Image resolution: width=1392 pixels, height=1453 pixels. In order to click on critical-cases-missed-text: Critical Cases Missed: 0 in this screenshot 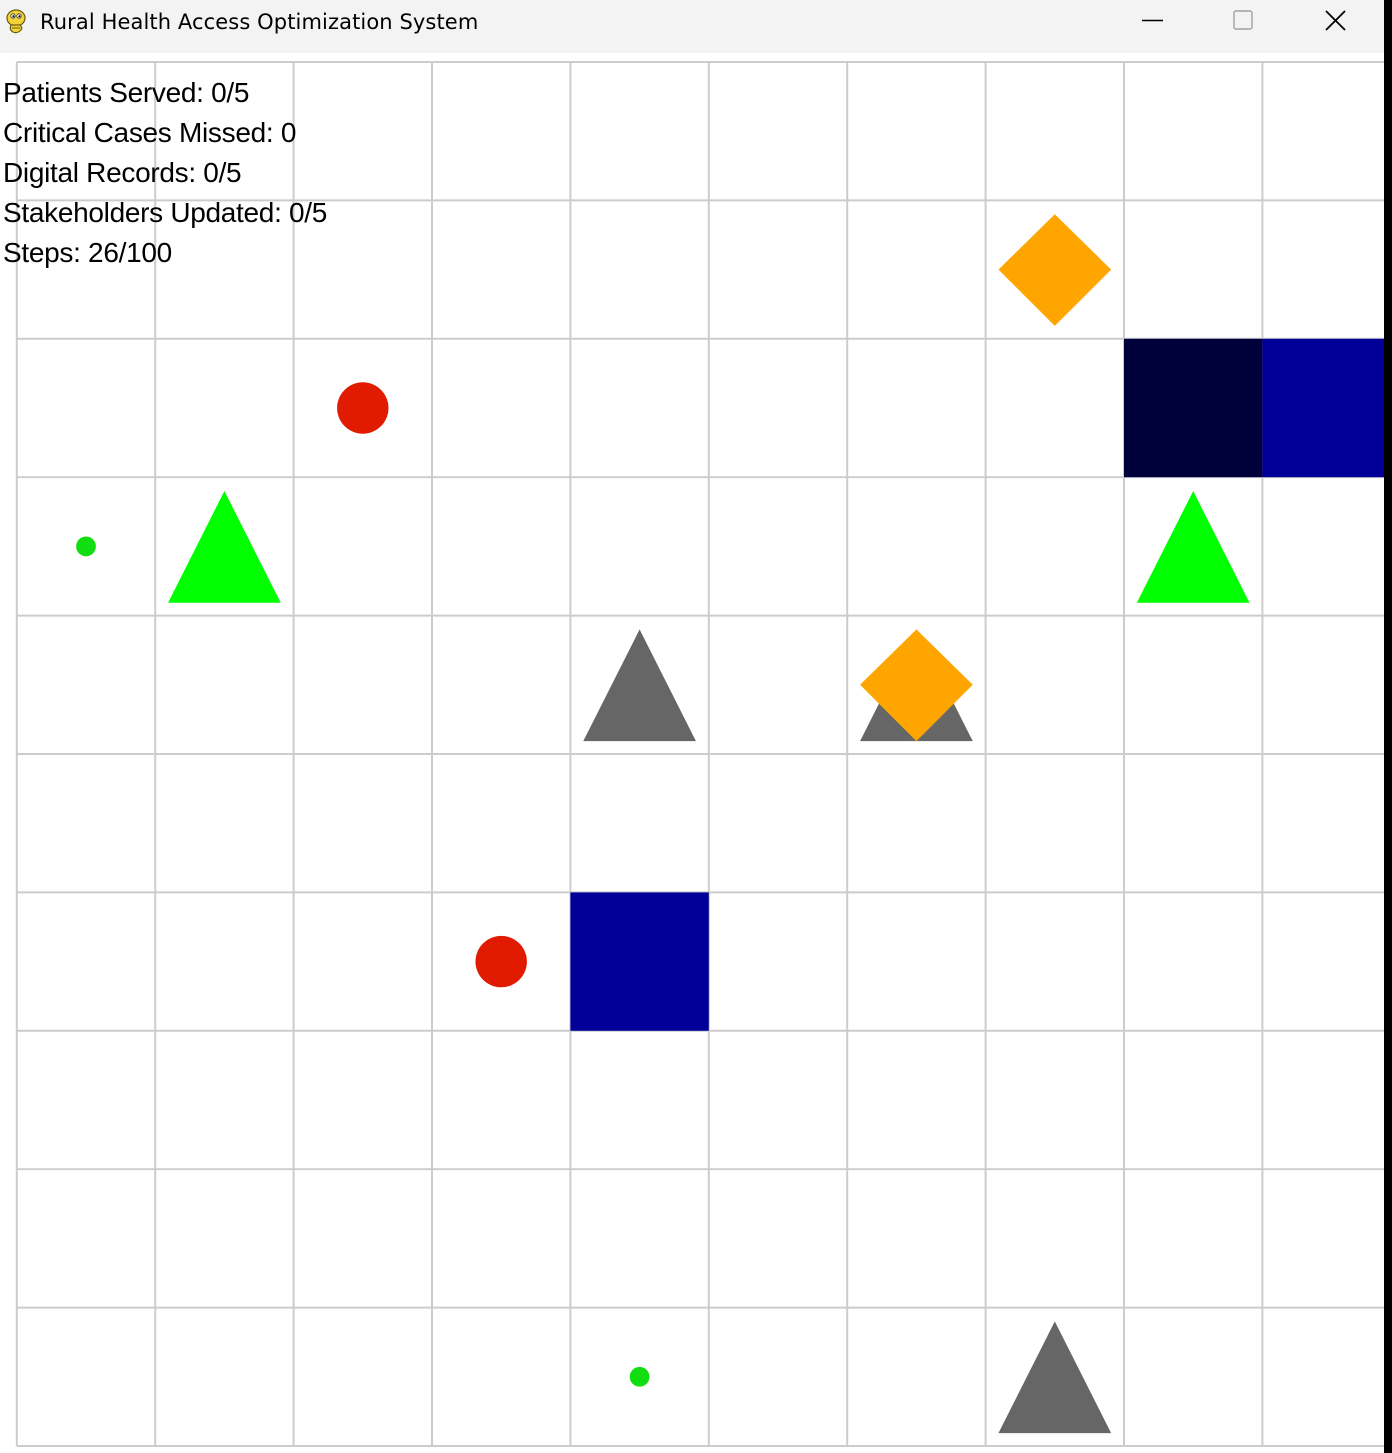, I will do `click(150, 132)`.